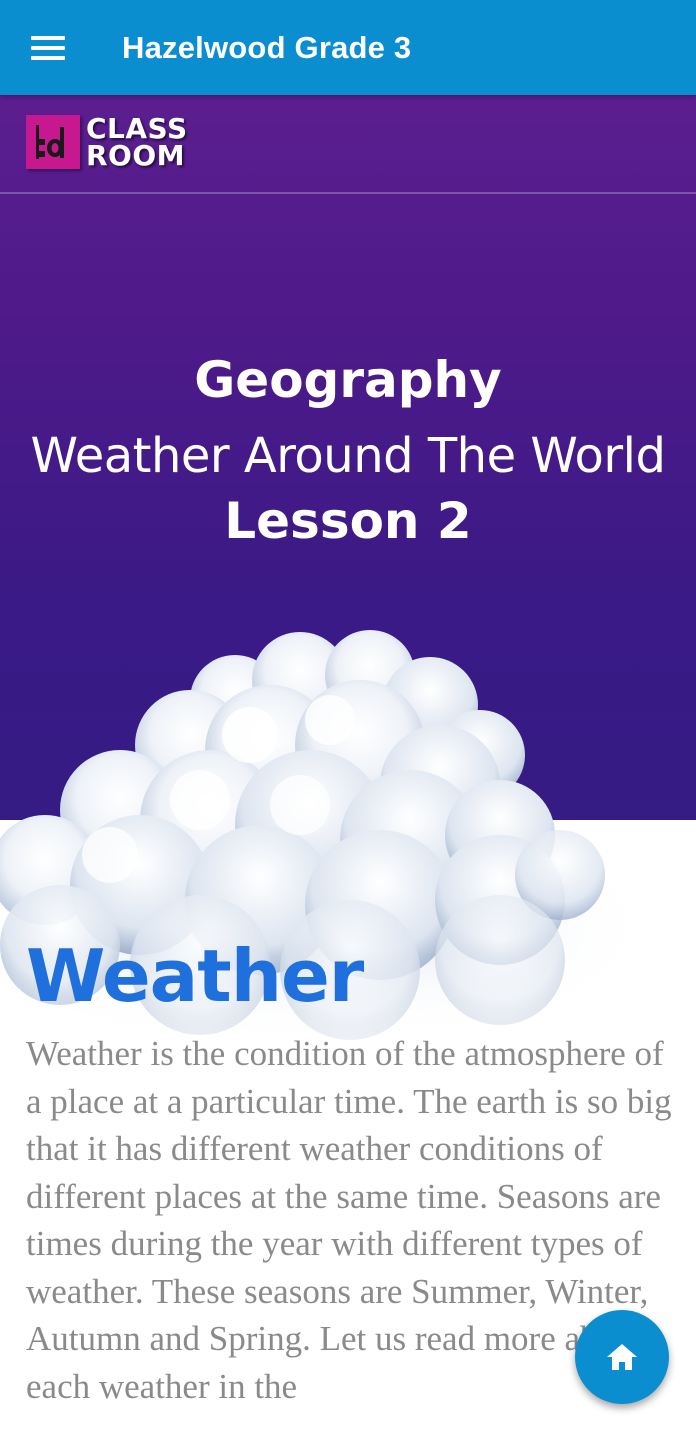  I want to click on logo-bar: CLASS ROOM, so click(348, 144).